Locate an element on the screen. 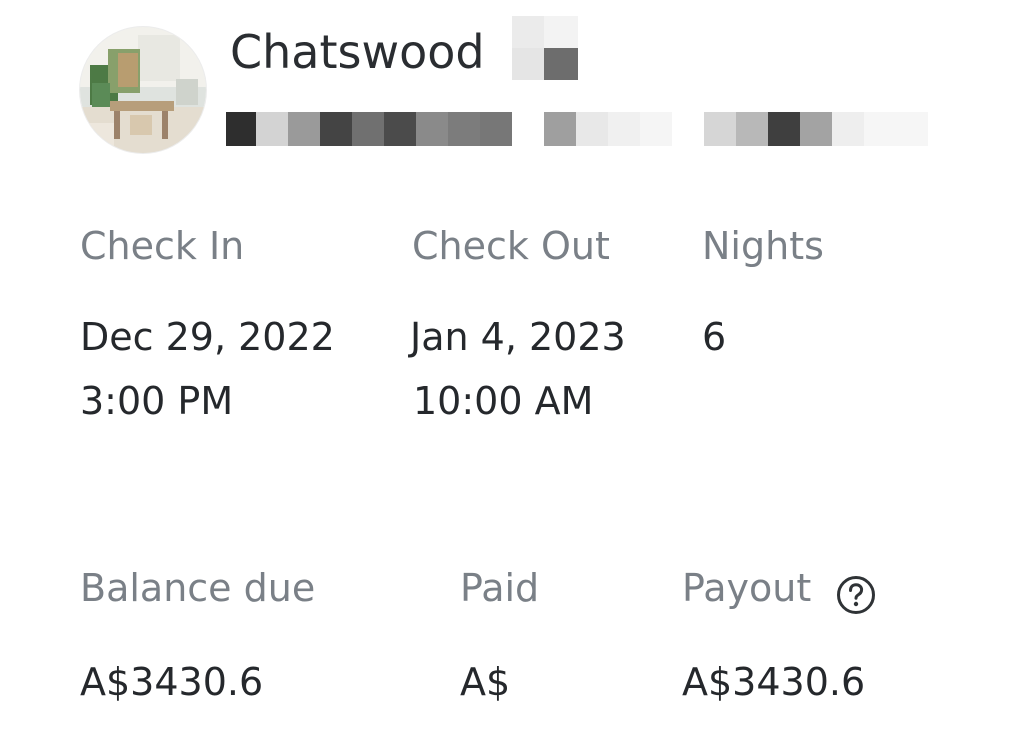  address-redaction is located at coordinates (581, 129).